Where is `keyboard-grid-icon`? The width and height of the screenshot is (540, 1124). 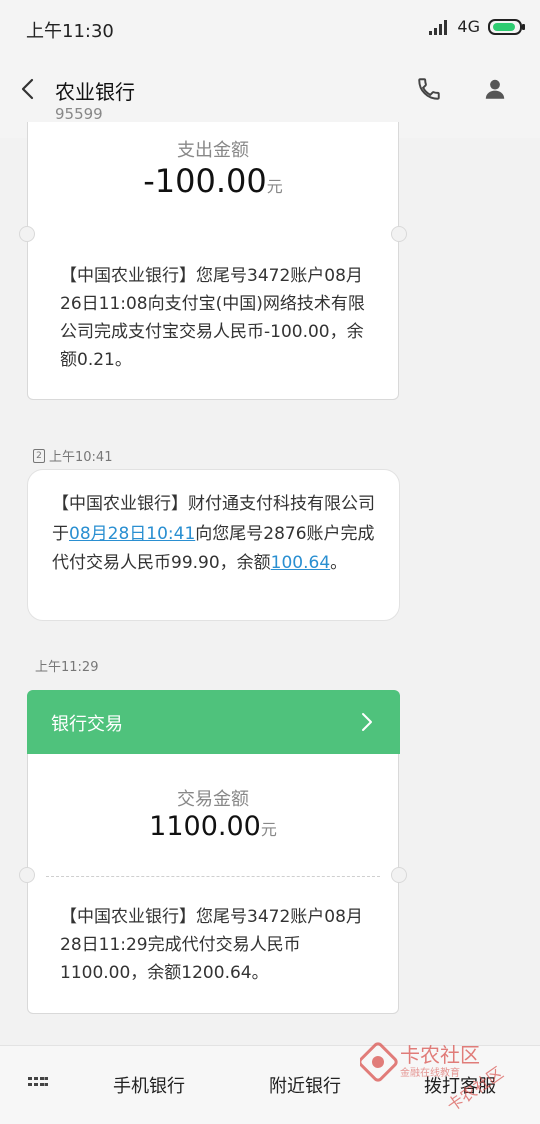
keyboard-grid-icon is located at coordinates (38, 1084).